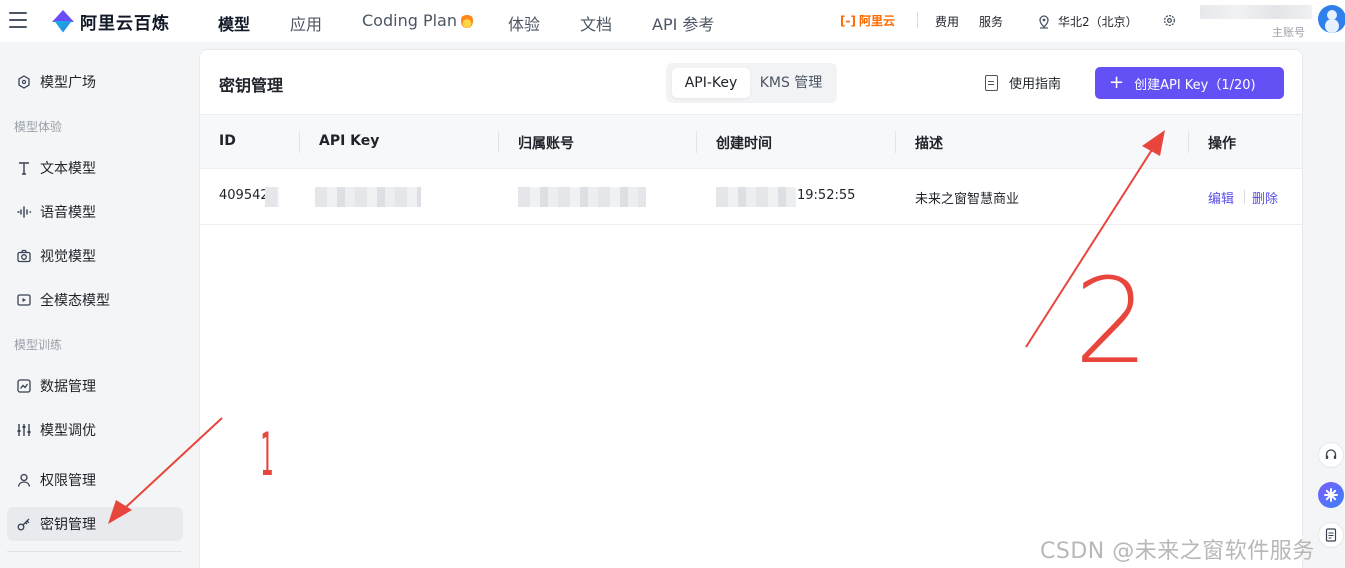 Image resolution: width=1345 pixels, height=568 pixels. Describe the element at coordinates (24, 82) in the screenshot. I see `model-square-icon` at that location.